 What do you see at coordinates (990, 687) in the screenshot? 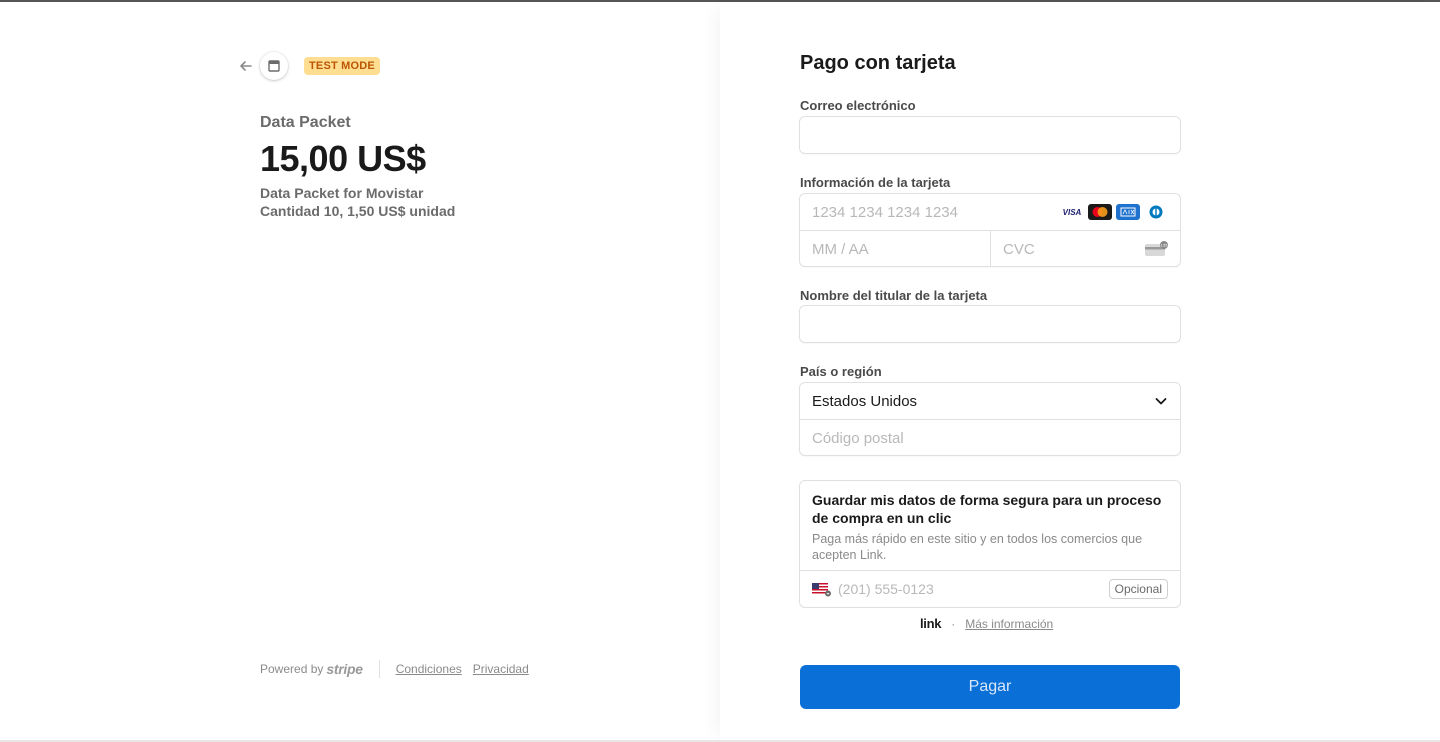
I see `pay-button: Pagar` at bounding box center [990, 687].